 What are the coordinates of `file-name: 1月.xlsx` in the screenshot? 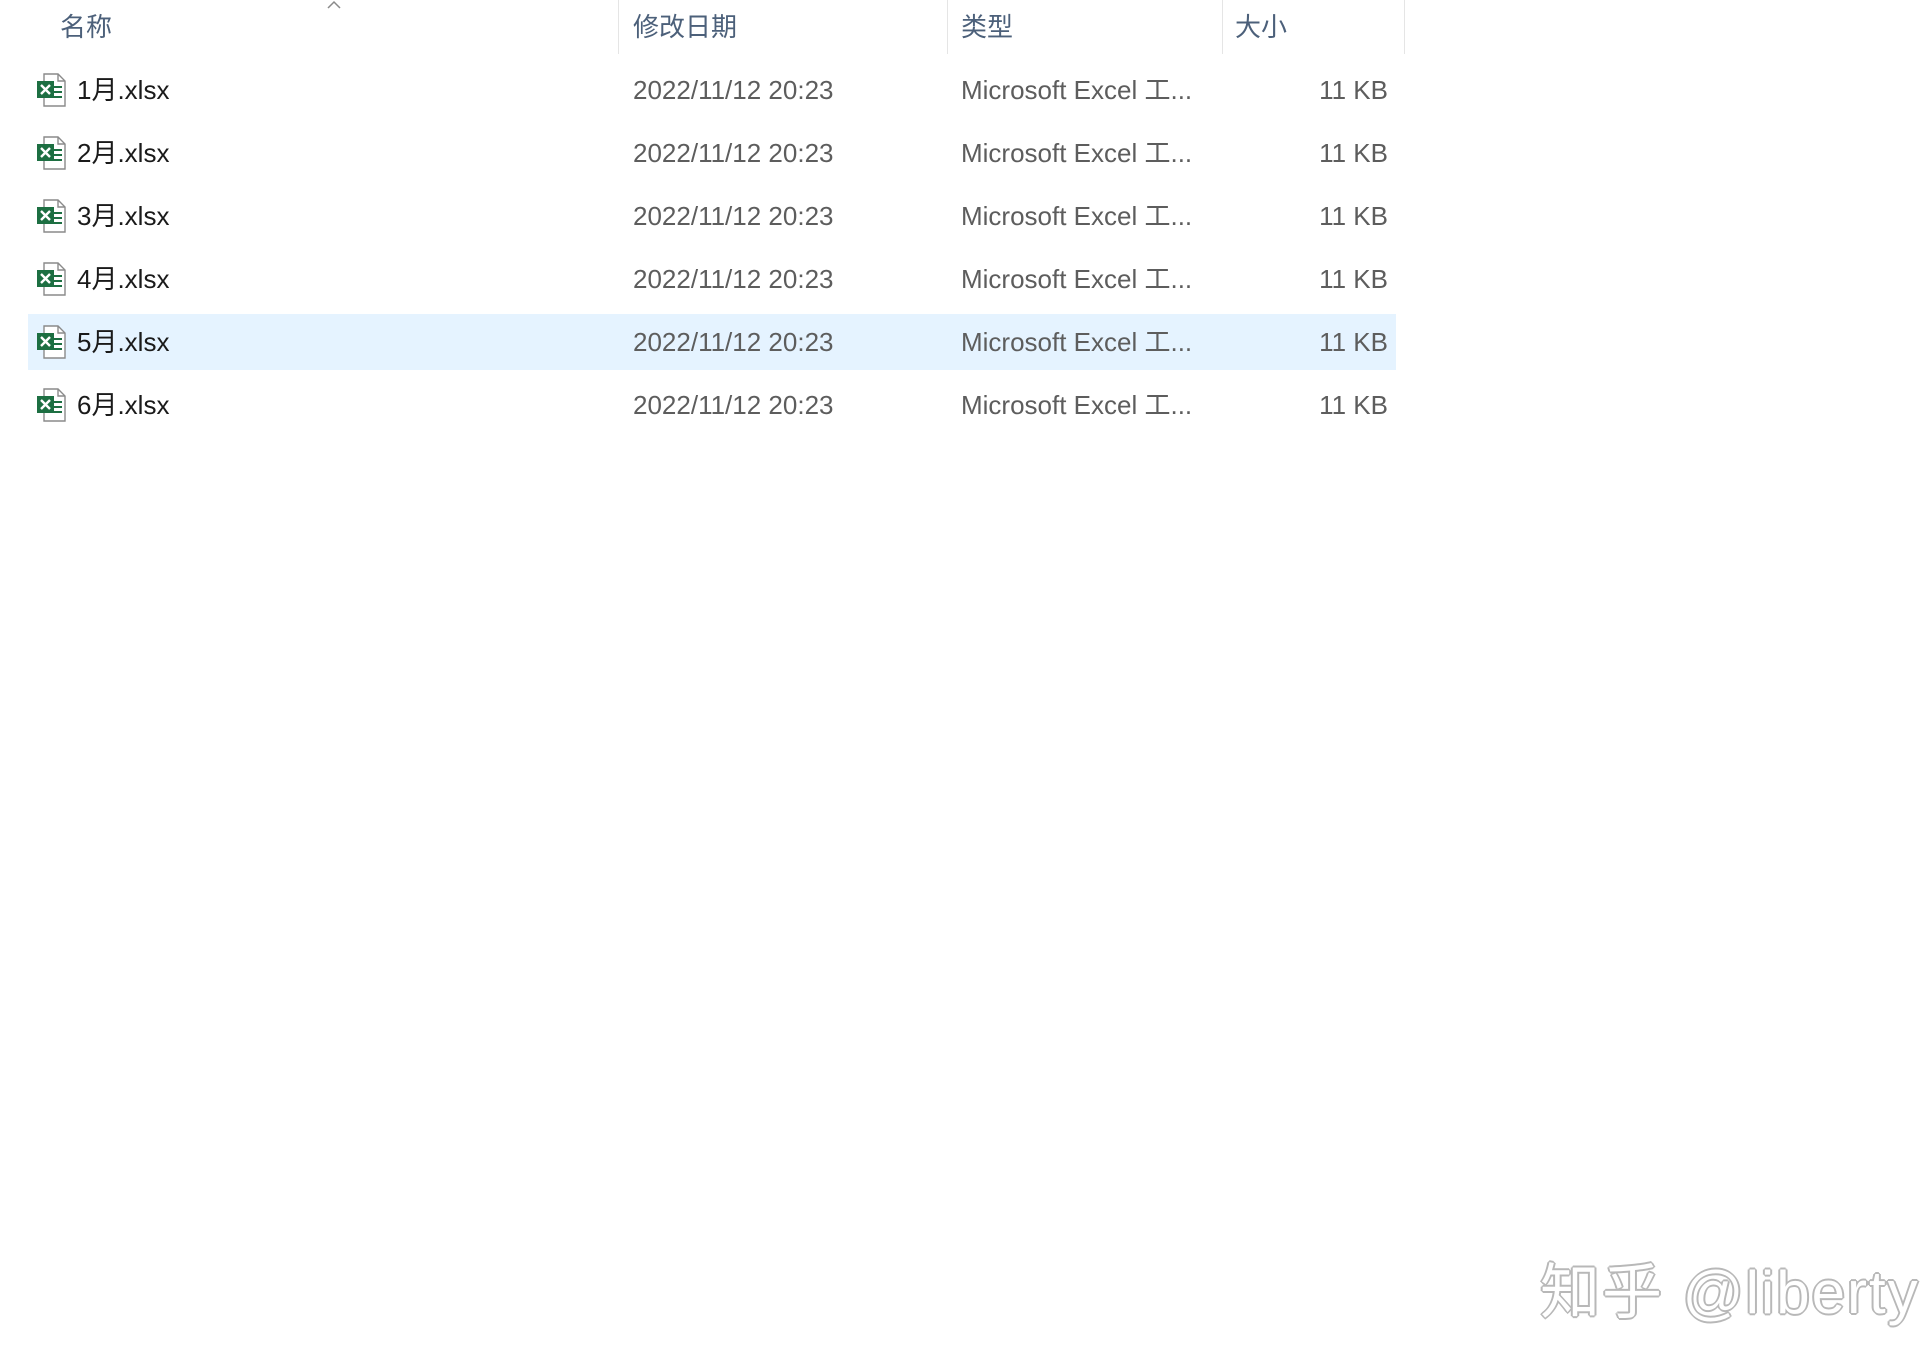 It's located at (123, 90).